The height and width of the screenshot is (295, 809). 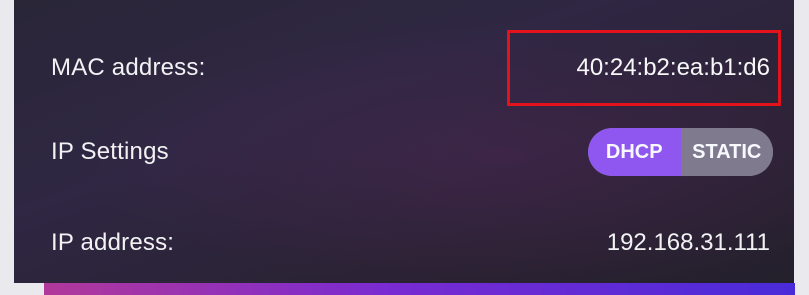 What do you see at coordinates (634, 152) in the screenshot?
I see `dhcp-option: DHCP` at bounding box center [634, 152].